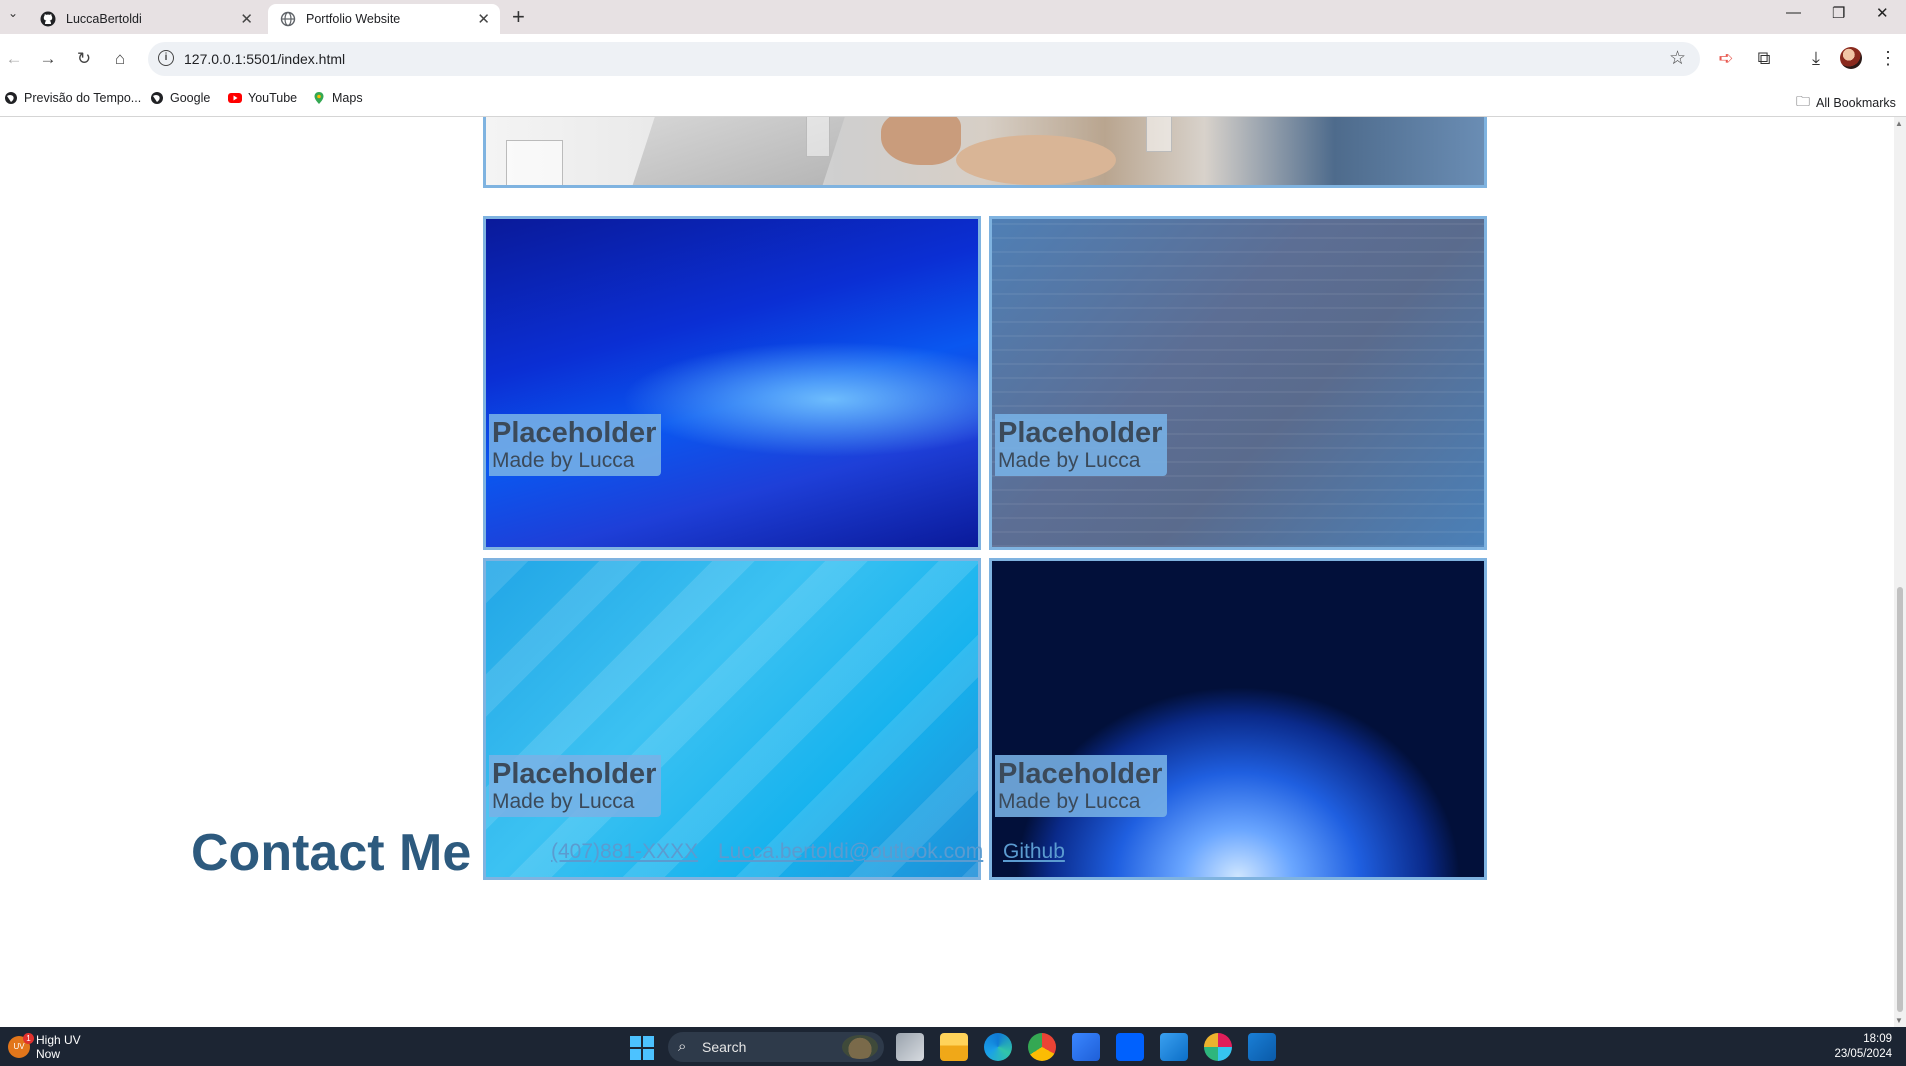 This screenshot has width=1906, height=1066. What do you see at coordinates (1130, 1047) in the screenshot?
I see `dropbox-icon` at bounding box center [1130, 1047].